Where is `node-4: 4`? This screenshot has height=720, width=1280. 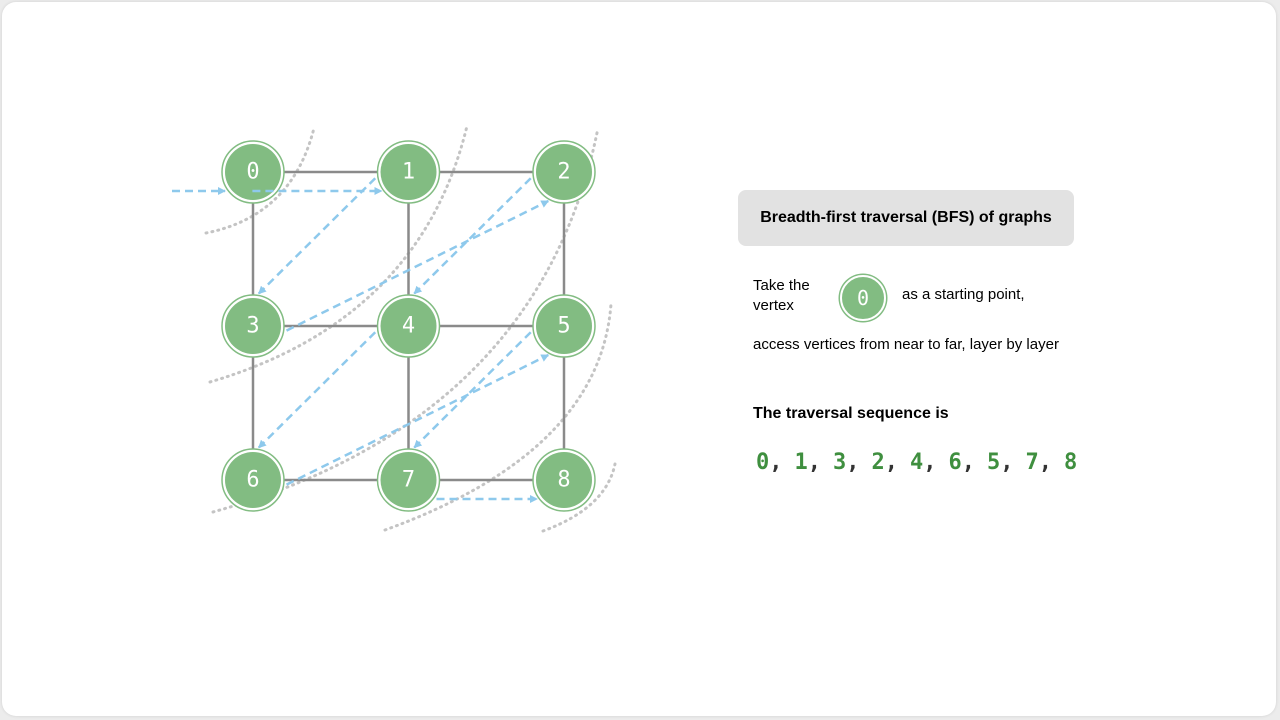 node-4: 4 is located at coordinates (408, 326).